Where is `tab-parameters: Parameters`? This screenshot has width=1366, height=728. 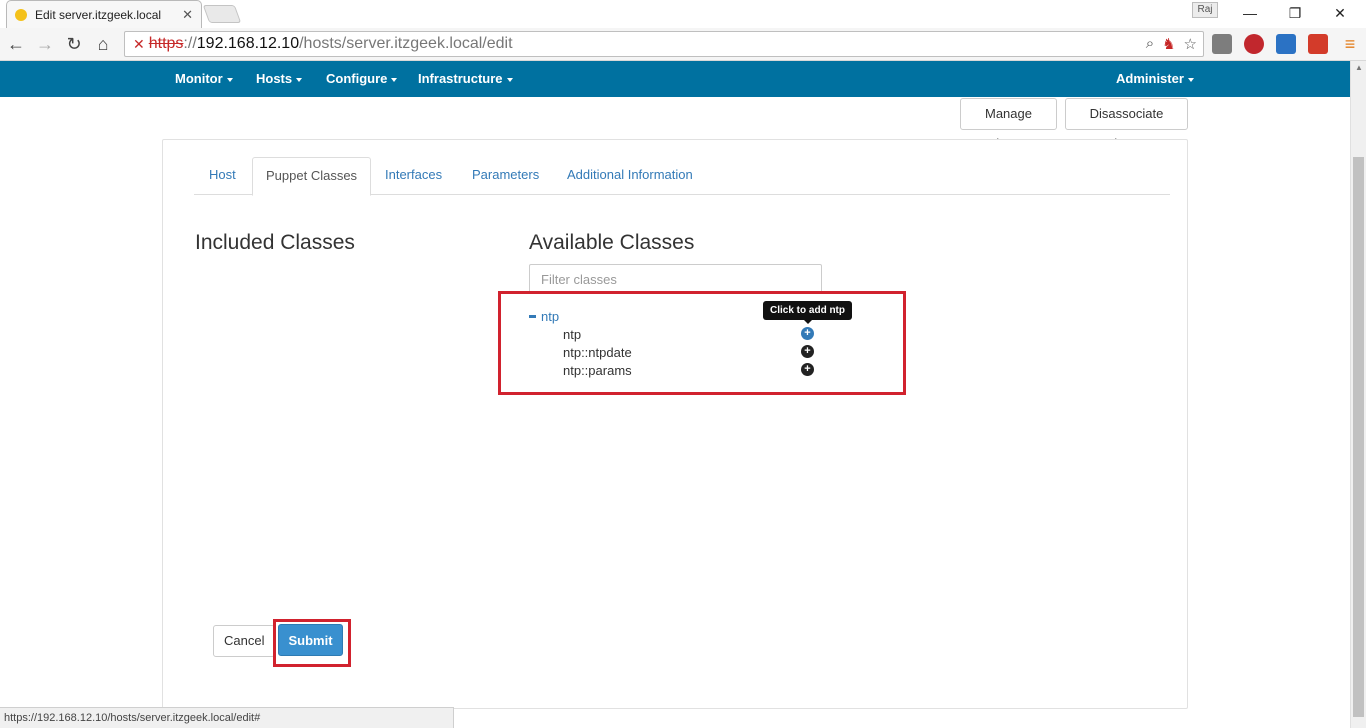 tab-parameters: Parameters is located at coordinates (505, 176).